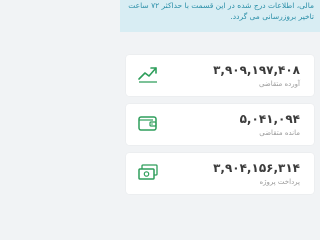 The width and height of the screenshot is (320, 240). What do you see at coordinates (147, 75) in the screenshot?
I see `growth-chart-icon` at bounding box center [147, 75].